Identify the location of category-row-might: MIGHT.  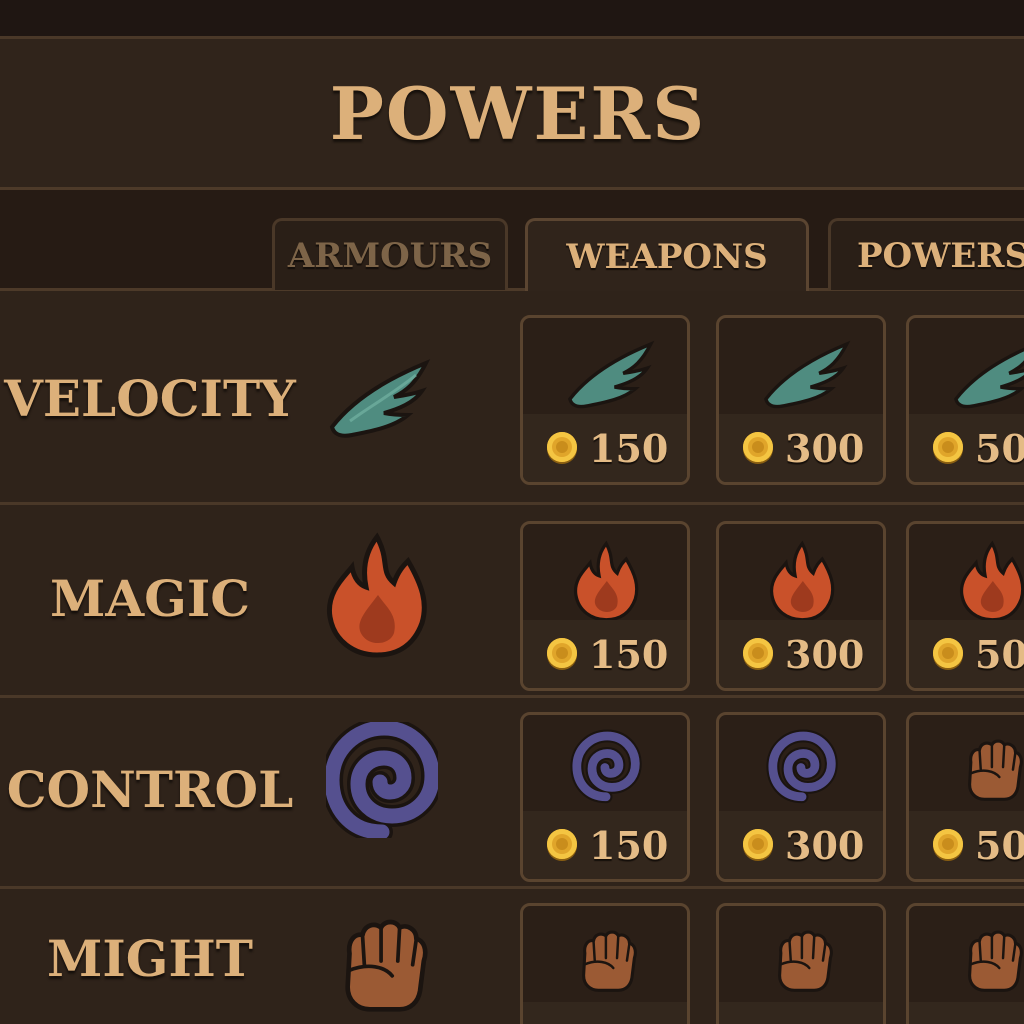
(512, 956).